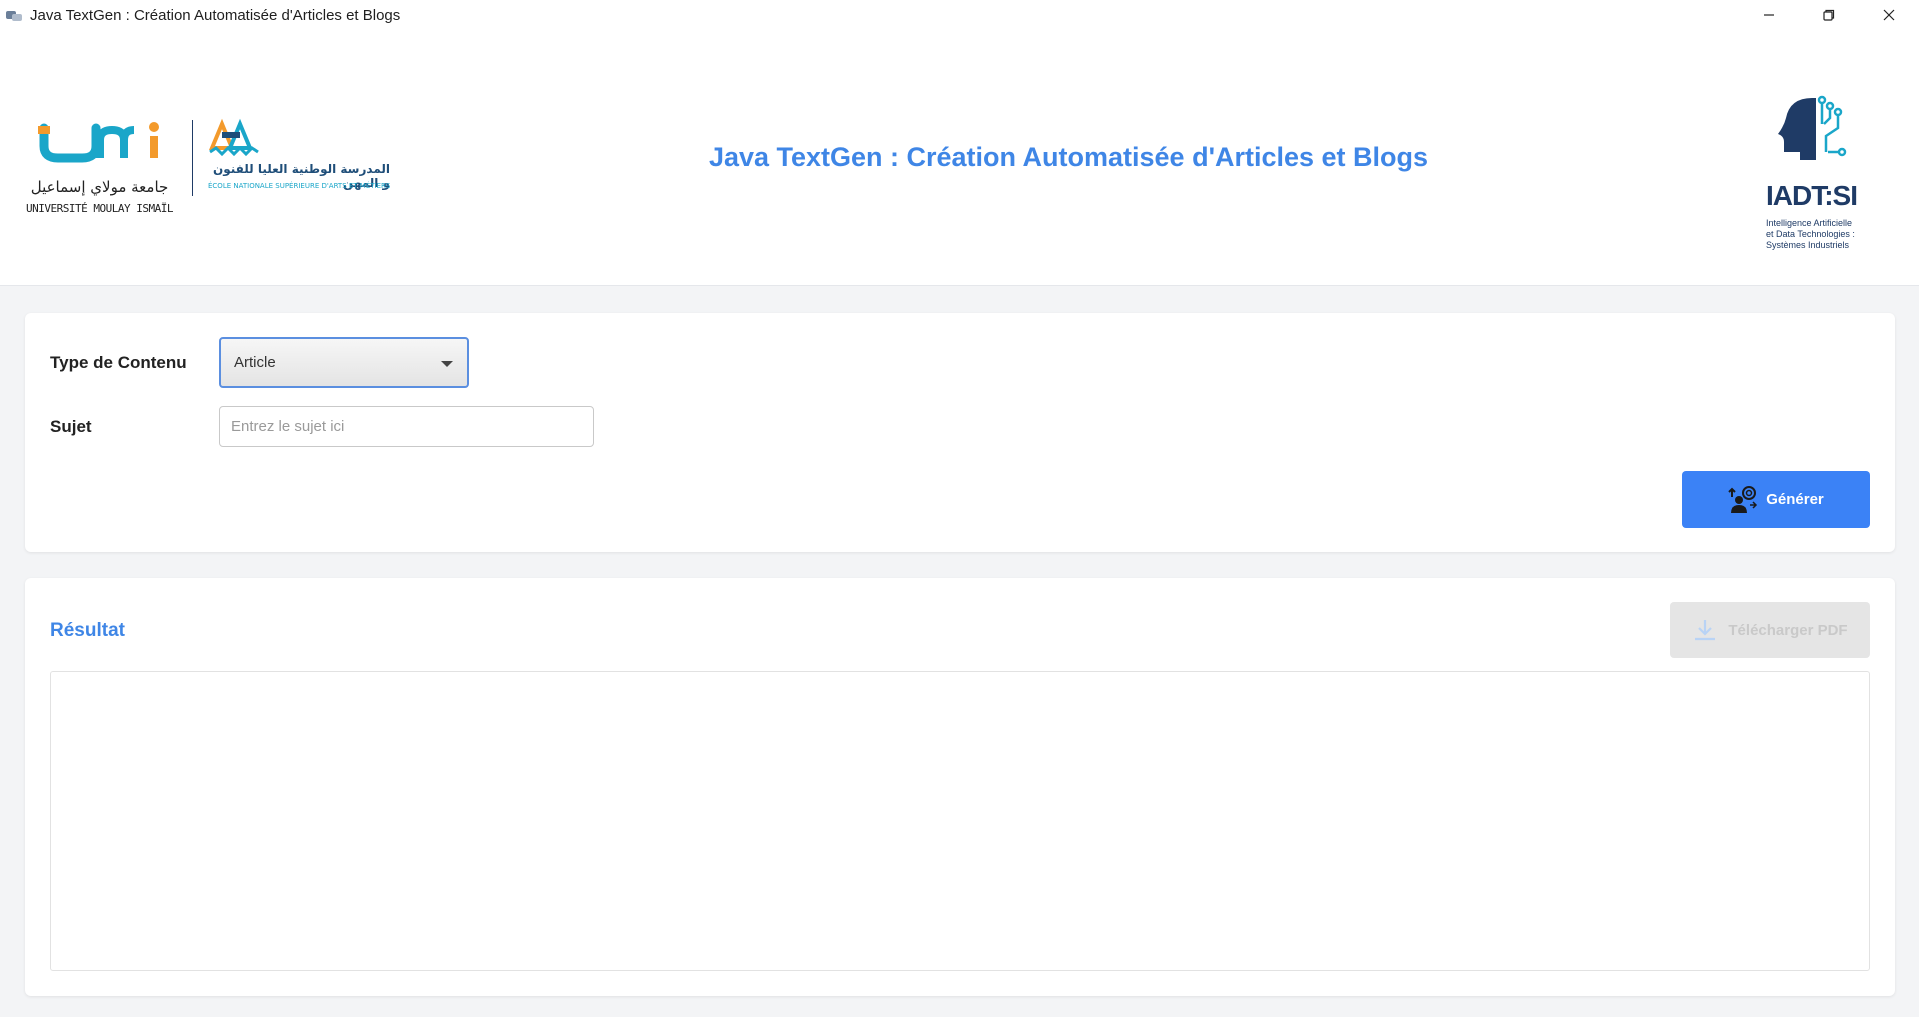 Image resolution: width=1919 pixels, height=1017 pixels. I want to click on ai-person-icon, so click(1743, 499).